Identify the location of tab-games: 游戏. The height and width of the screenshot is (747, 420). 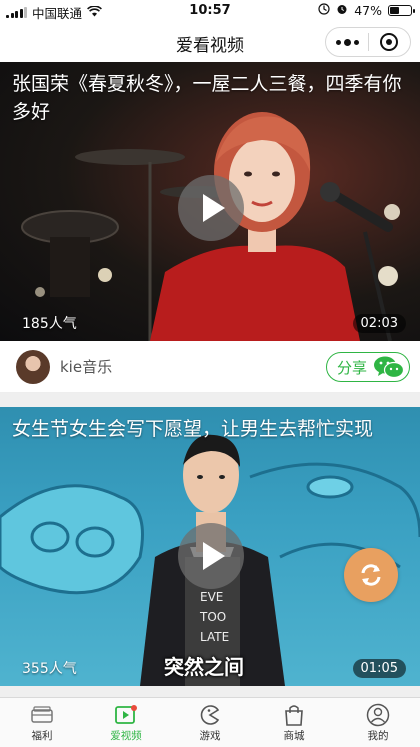
(210, 722).